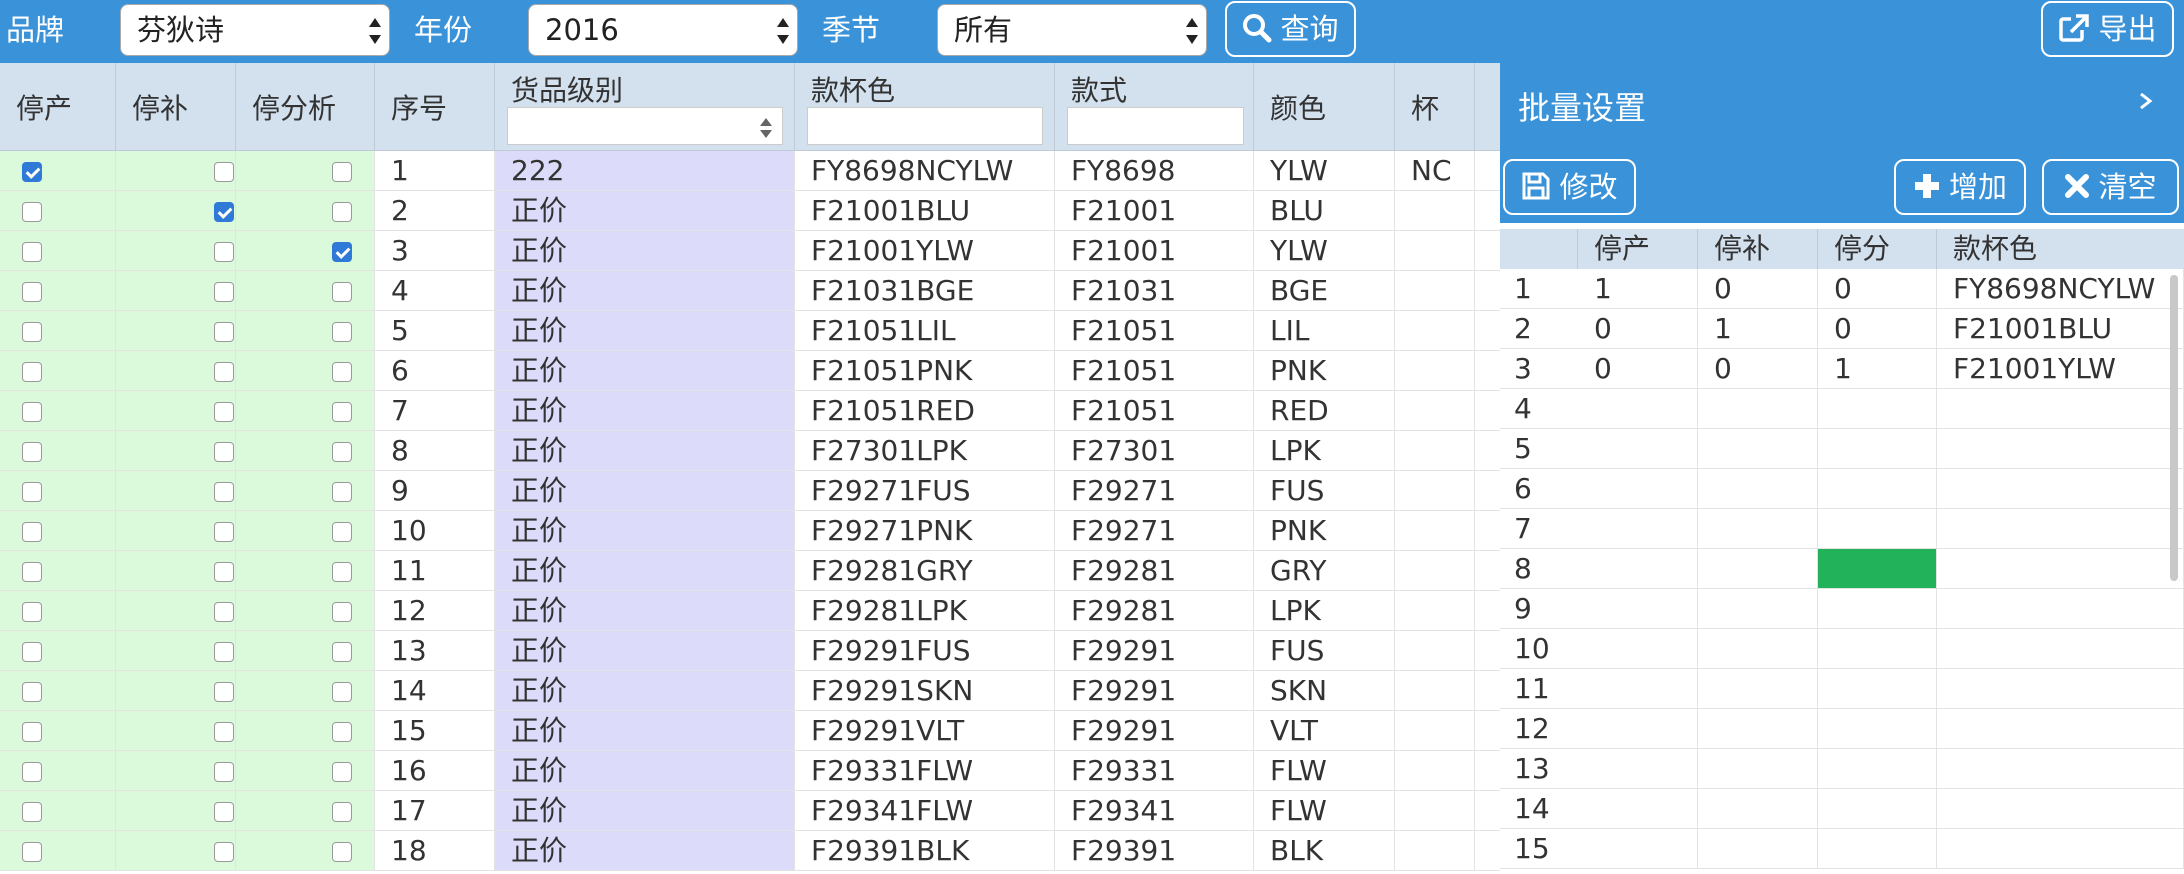 This screenshot has height=874, width=2184. What do you see at coordinates (750, 411) in the screenshot?
I see `table-row: 7 正价 F21051RED F21051 RED` at bounding box center [750, 411].